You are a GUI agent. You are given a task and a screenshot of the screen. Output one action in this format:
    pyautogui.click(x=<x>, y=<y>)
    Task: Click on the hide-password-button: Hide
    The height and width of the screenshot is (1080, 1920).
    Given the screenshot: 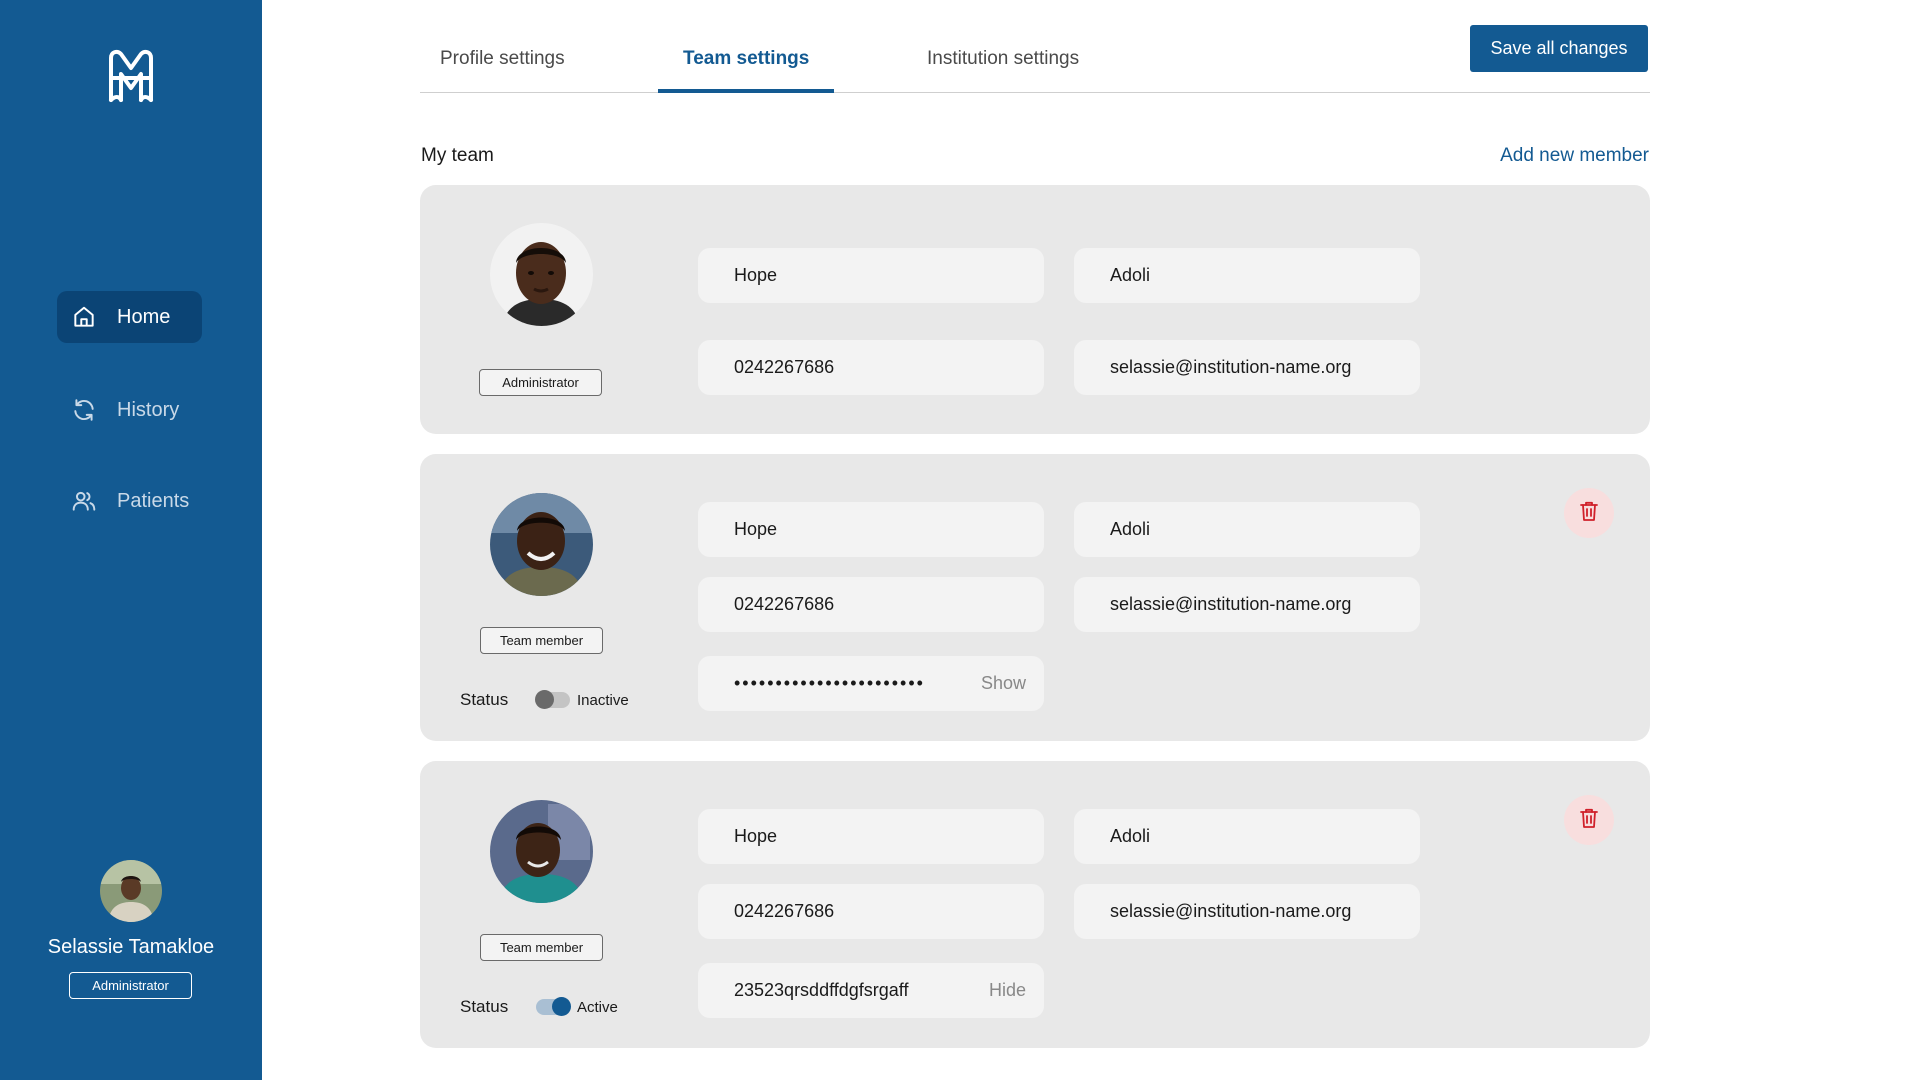 What is the action you would take?
    pyautogui.click(x=1007, y=990)
    